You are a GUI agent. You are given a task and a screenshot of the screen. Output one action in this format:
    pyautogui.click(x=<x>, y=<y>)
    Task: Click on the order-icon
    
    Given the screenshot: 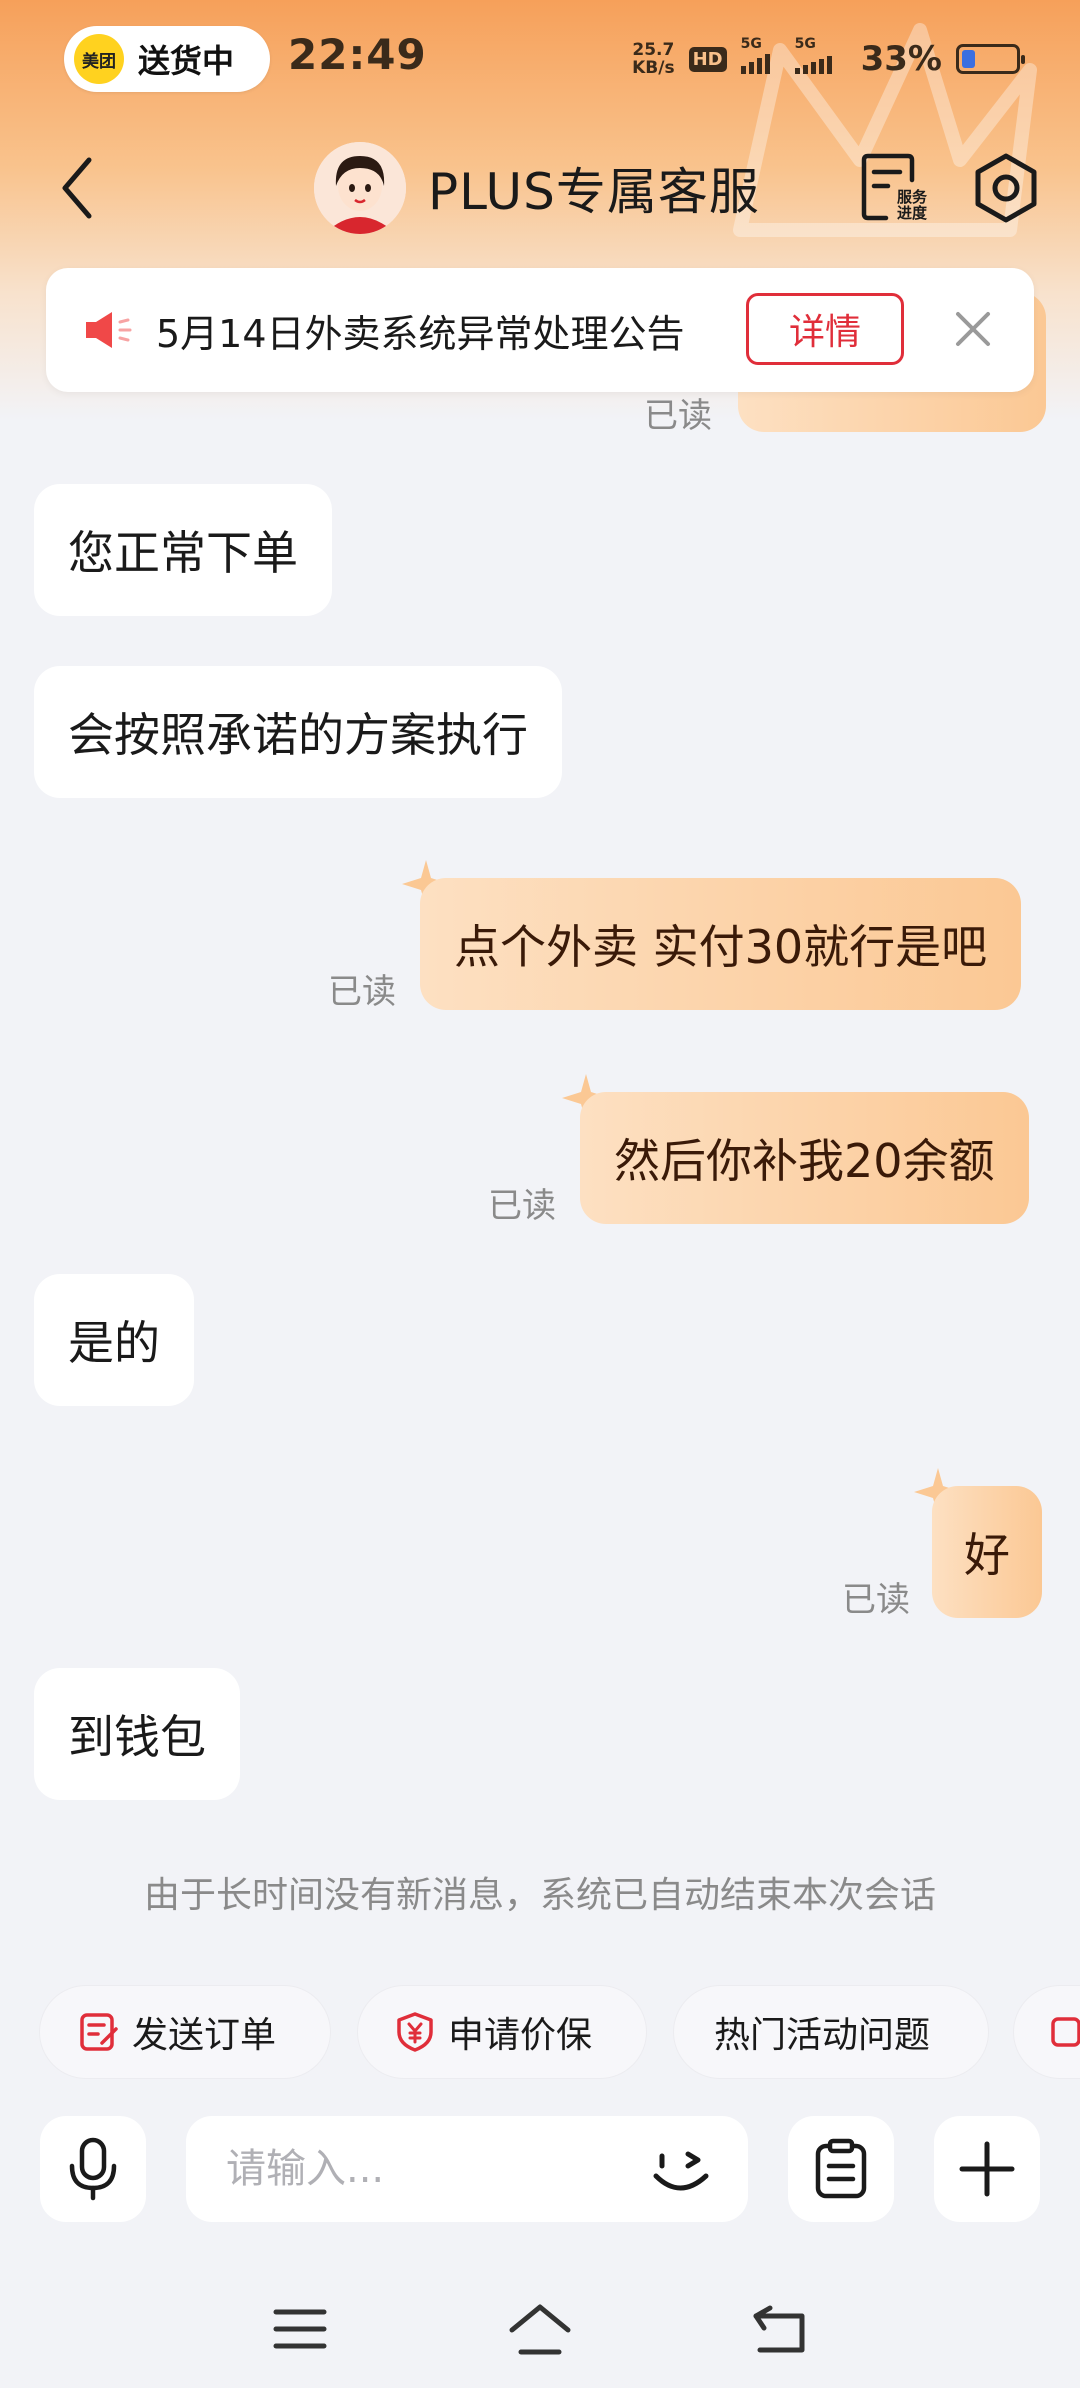 What is the action you would take?
    pyautogui.click(x=99, y=2032)
    